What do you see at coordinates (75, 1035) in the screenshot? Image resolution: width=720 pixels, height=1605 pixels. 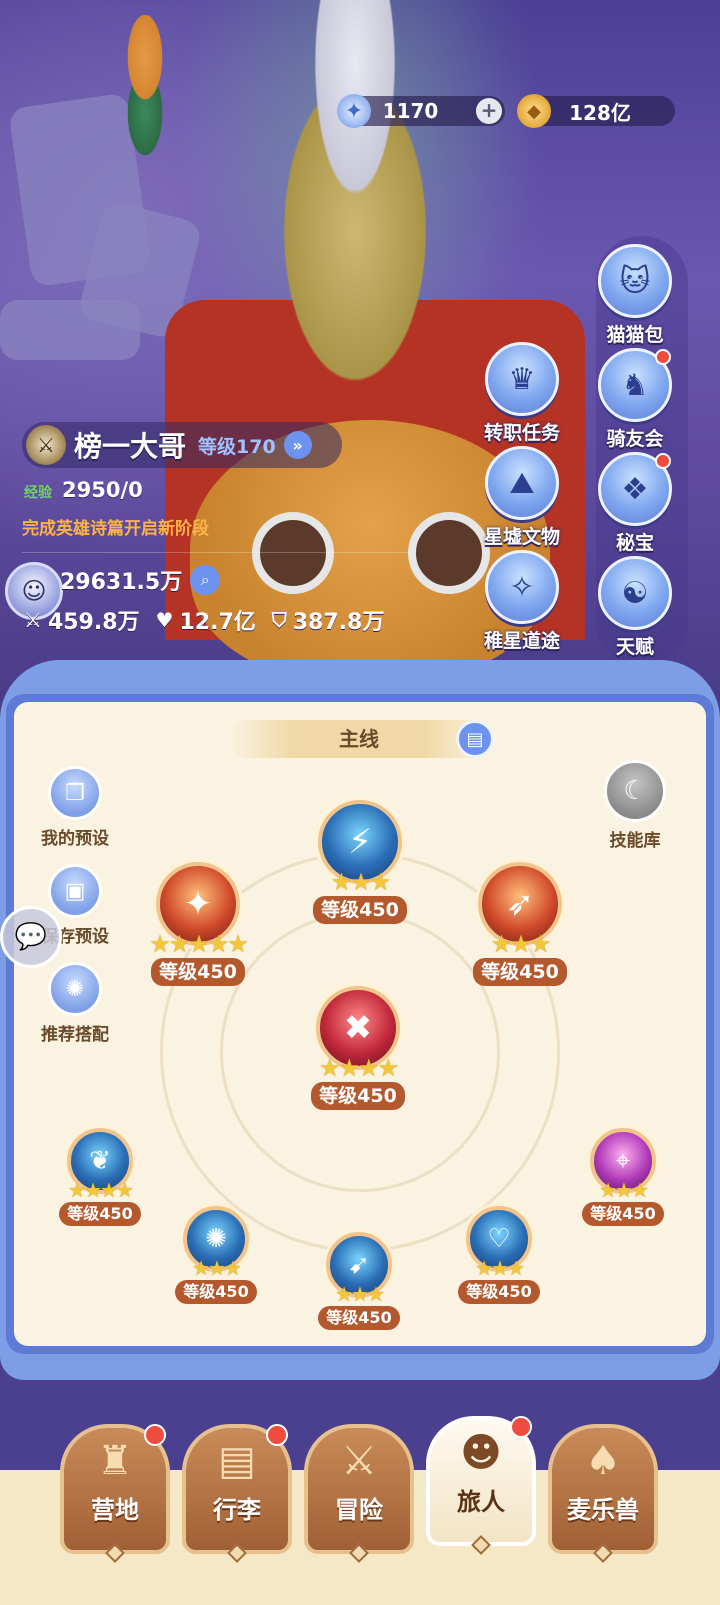 I see `recommend-build-label: 推荐搭配` at bounding box center [75, 1035].